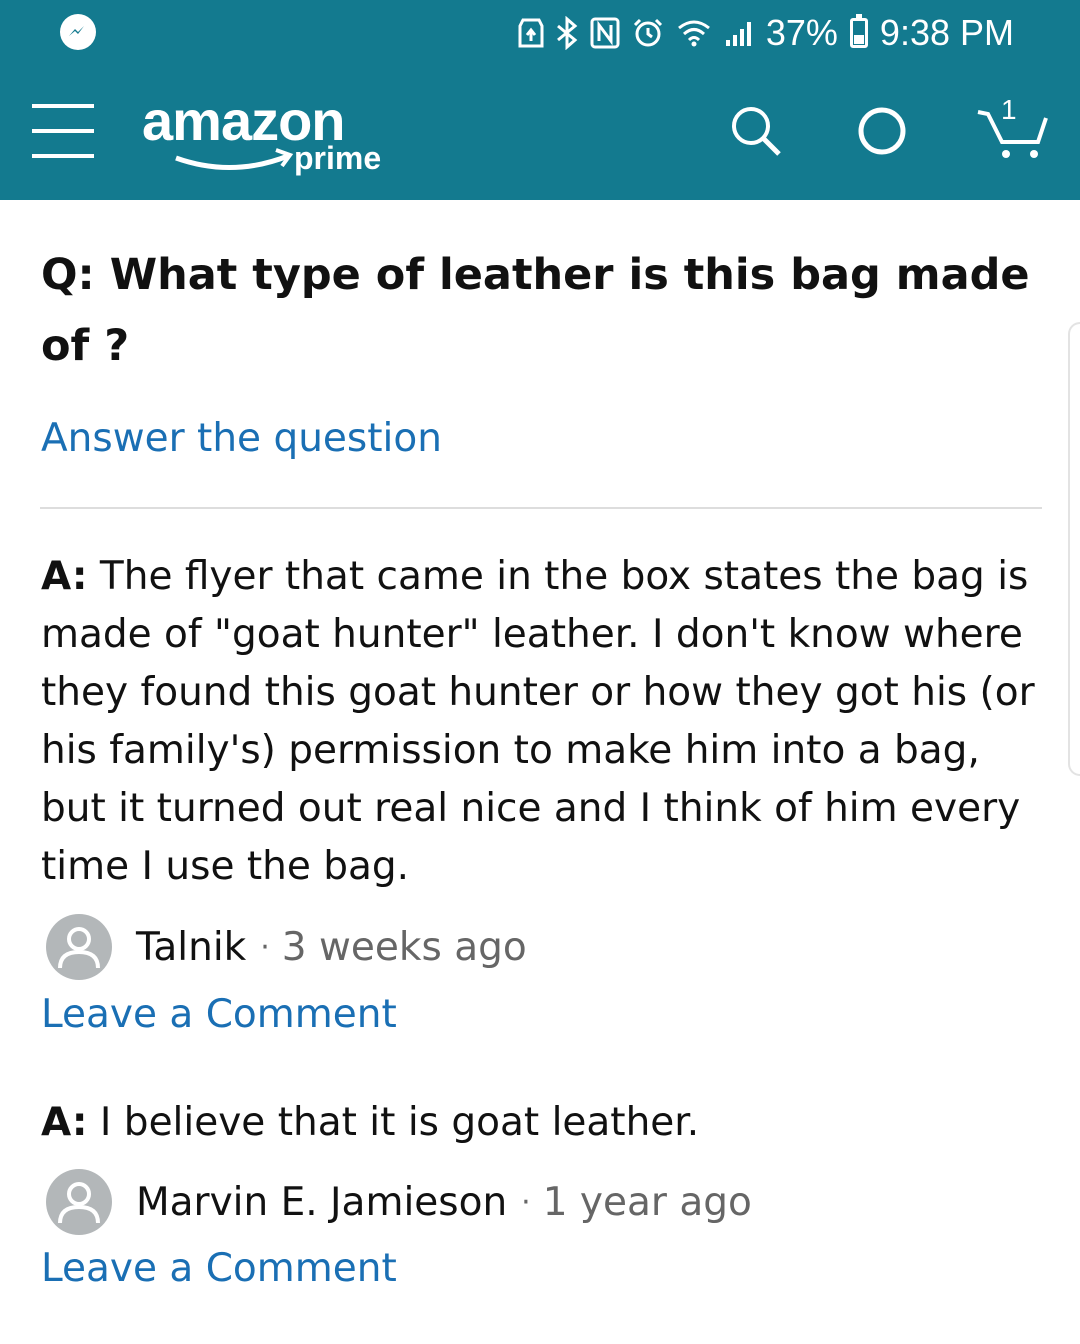  What do you see at coordinates (1009, 109) in the screenshot?
I see `cart-count: 1` at bounding box center [1009, 109].